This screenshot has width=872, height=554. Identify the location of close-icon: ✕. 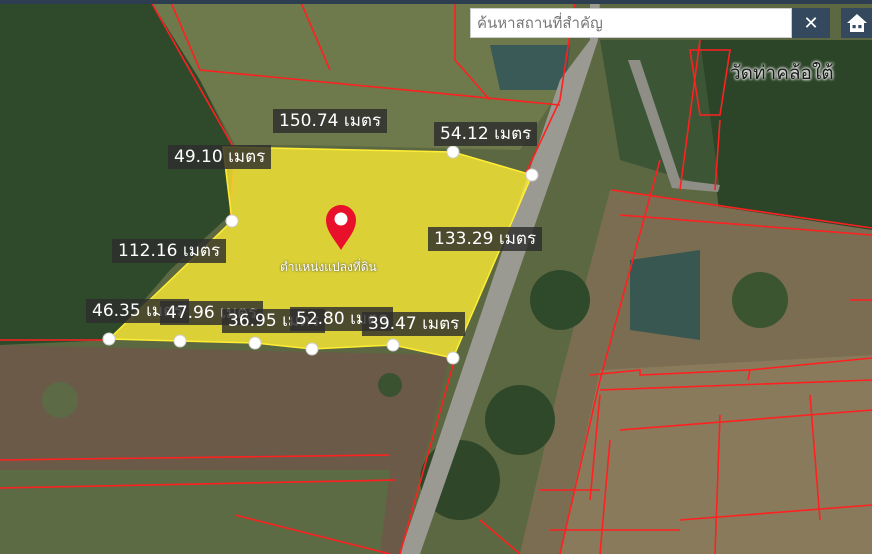
(811, 23).